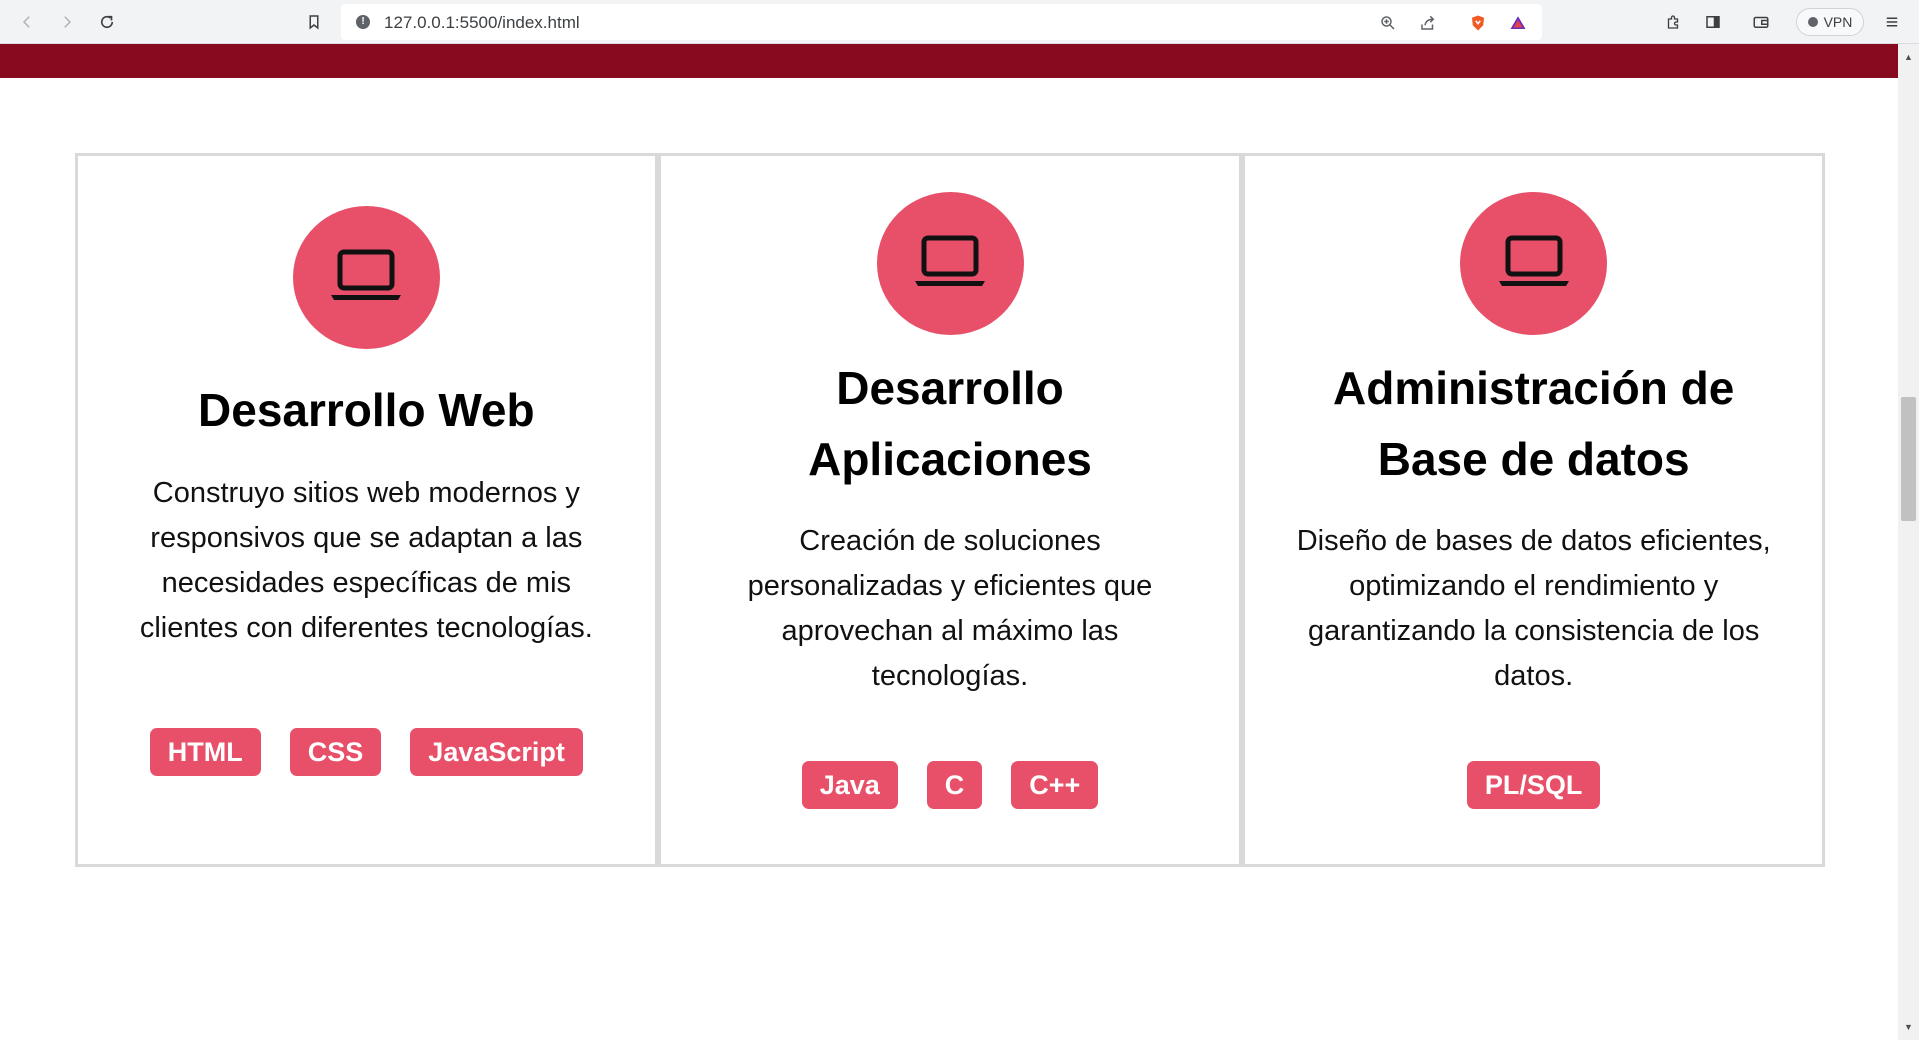 The width and height of the screenshot is (1919, 1040). Describe the element at coordinates (1428, 23) in the screenshot. I see `share-icon` at that location.